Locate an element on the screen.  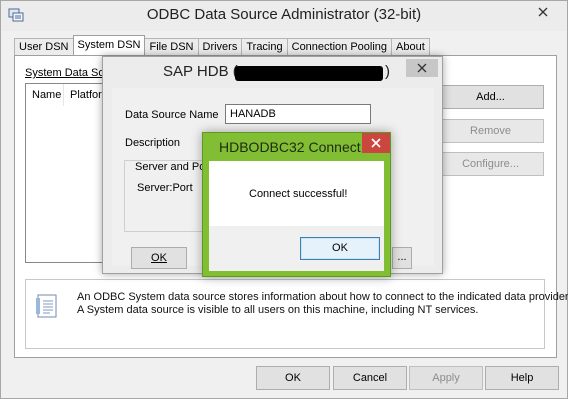
help-button: Help is located at coordinates (522, 378).